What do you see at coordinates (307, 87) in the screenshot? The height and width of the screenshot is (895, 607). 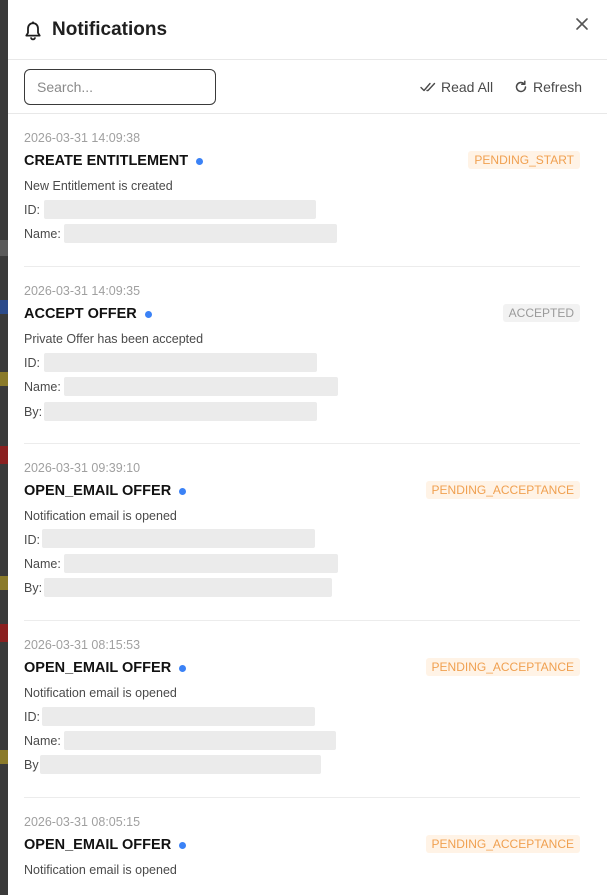 I see `notifications-toolbar: Read All Refresh` at bounding box center [307, 87].